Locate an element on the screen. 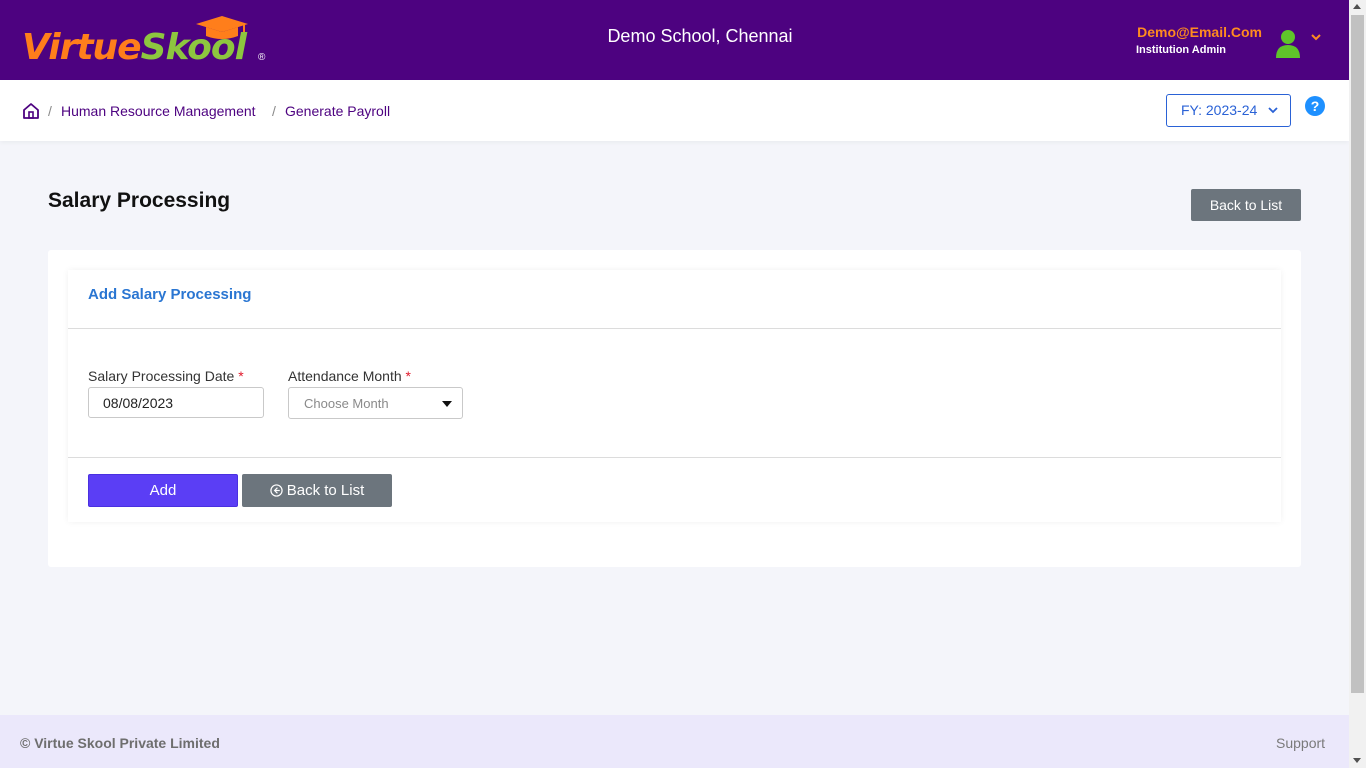 The width and height of the screenshot is (1366, 768). month-placeholder: Choose Month is located at coordinates (346, 403).